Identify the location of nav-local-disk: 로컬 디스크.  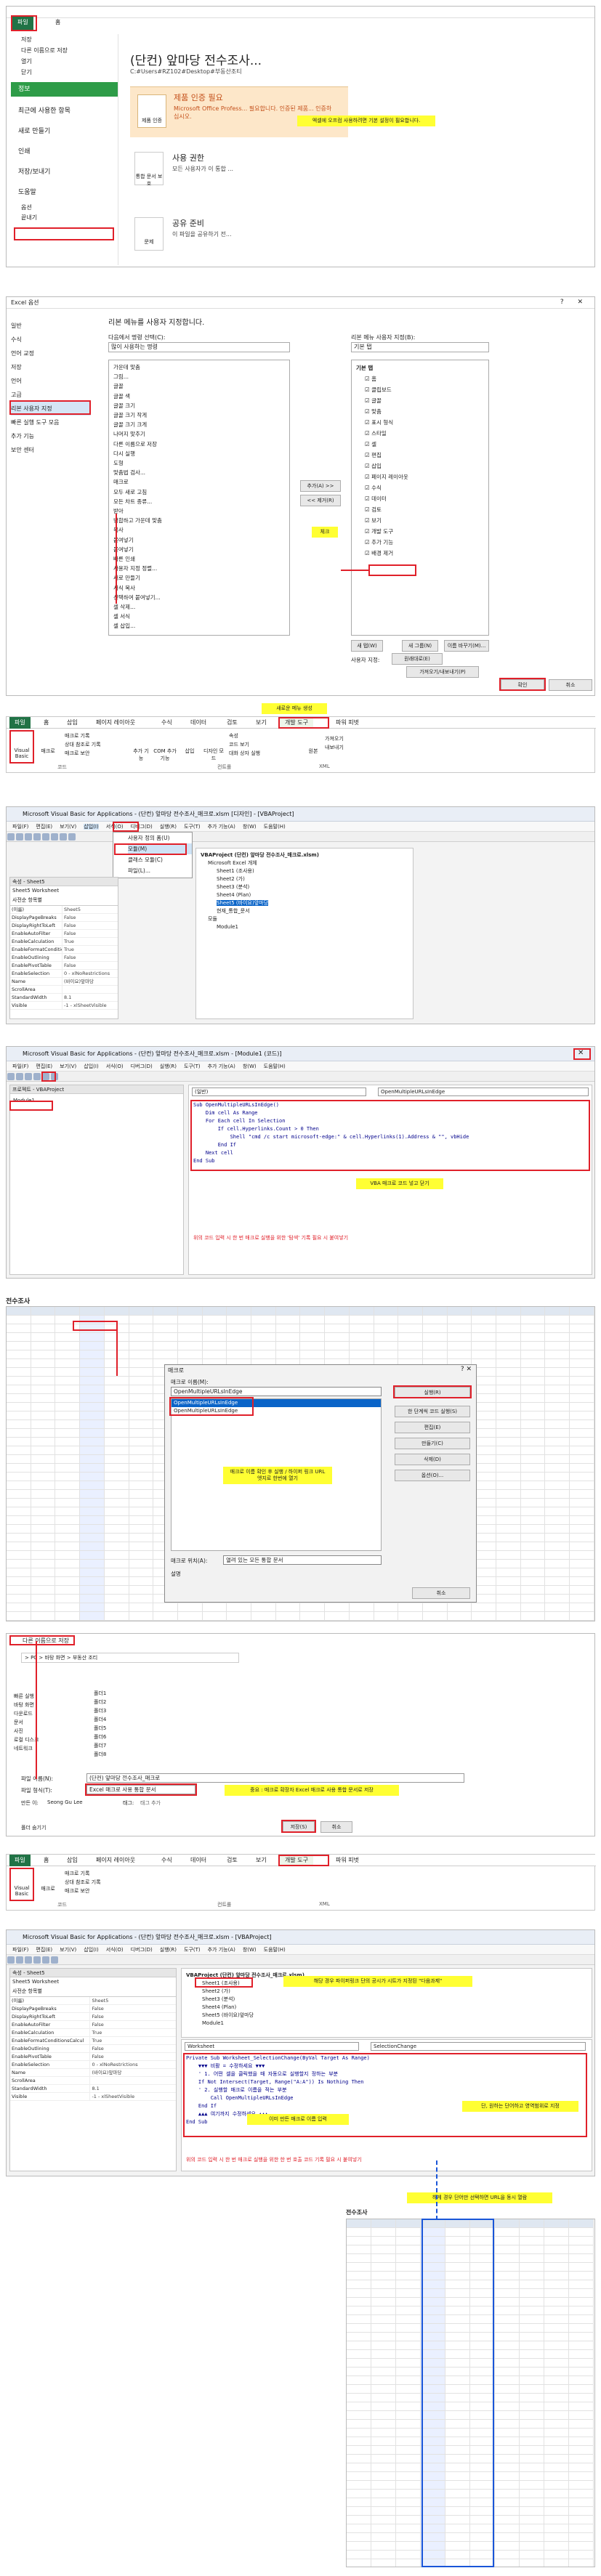
(50, 1739).